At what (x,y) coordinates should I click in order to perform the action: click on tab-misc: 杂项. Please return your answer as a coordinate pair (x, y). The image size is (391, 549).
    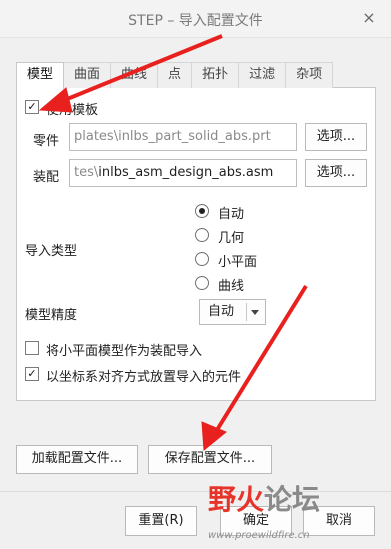
    Looking at the image, I should click on (309, 75).